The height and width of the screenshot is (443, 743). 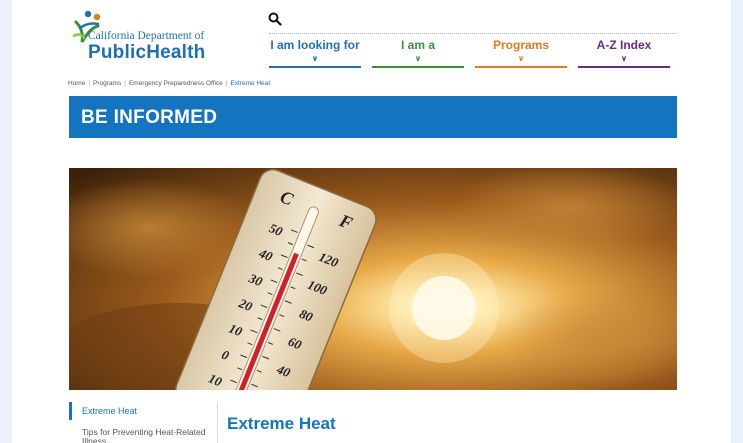 I want to click on nav-label: Programs, so click(x=521, y=45).